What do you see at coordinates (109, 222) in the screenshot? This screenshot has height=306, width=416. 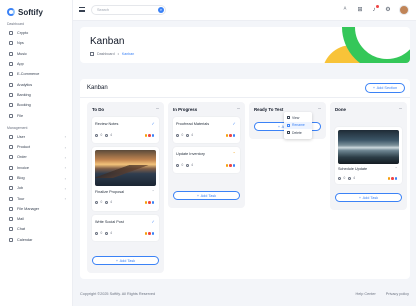 I see `task-title: Write Social Post` at bounding box center [109, 222].